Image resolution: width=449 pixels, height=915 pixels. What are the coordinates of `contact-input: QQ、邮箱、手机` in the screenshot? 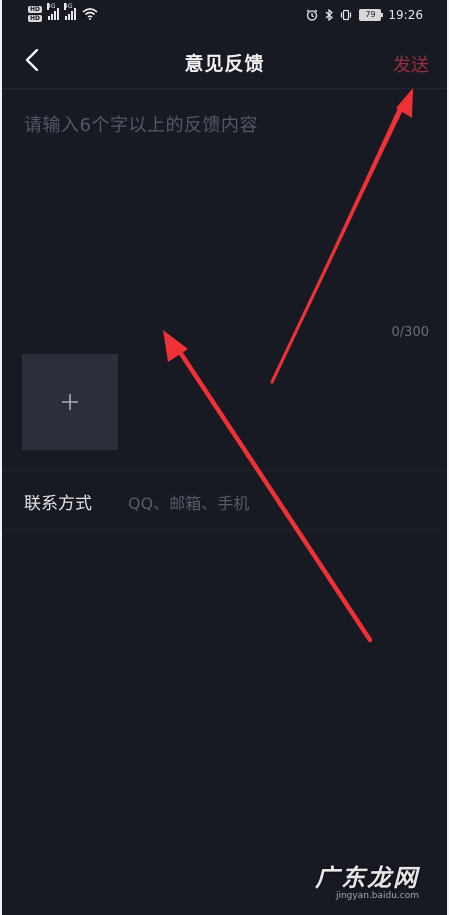 It's located at (188, 502).